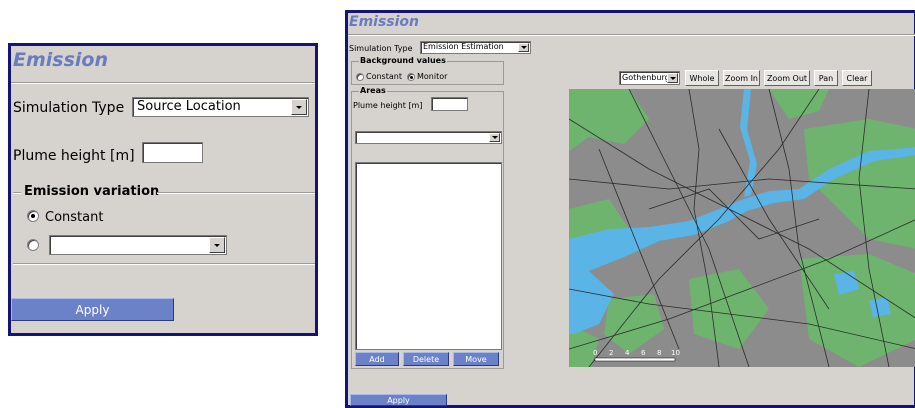 The image size is (915, 408). What do you see at coordinates (463, 46) in the screenshot?
I see `right-simulation-type-value: Emission Estimation` at bounding box center [463, 46].